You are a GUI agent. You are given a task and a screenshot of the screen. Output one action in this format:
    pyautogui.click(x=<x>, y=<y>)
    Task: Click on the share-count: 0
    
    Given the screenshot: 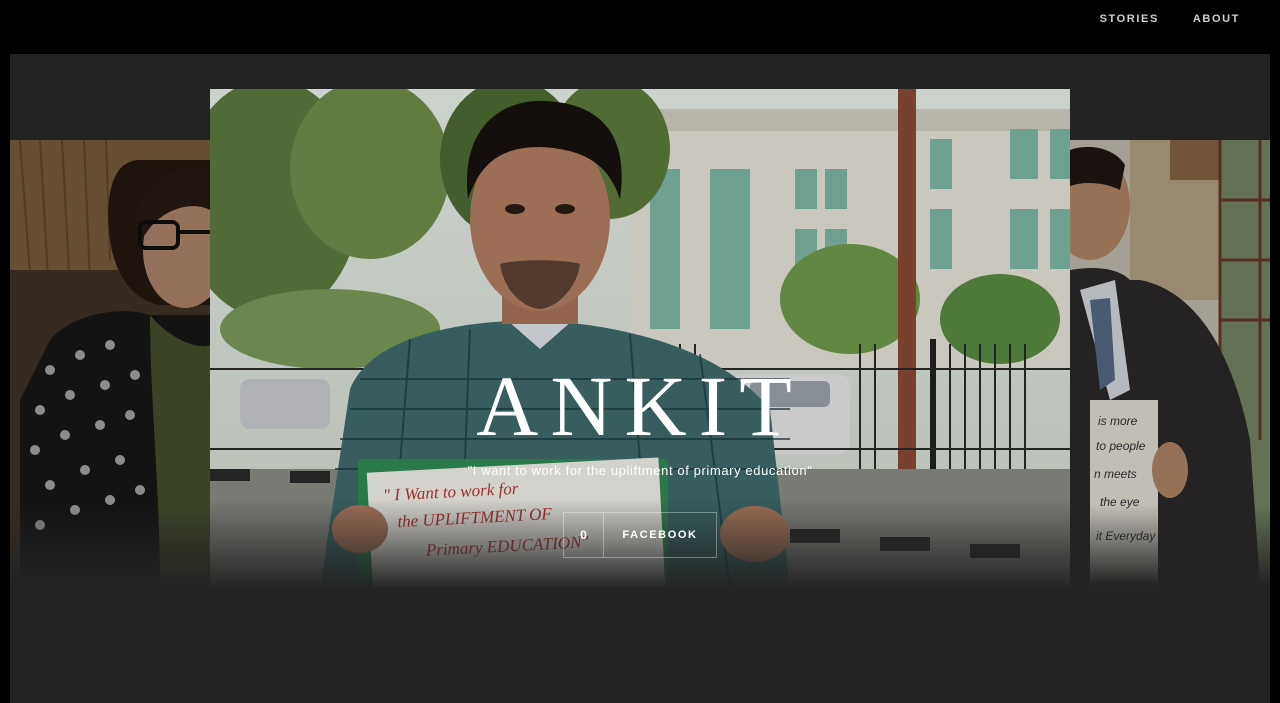 What is the action you would take?
    pyautogui.click(x=584, y=535)
    